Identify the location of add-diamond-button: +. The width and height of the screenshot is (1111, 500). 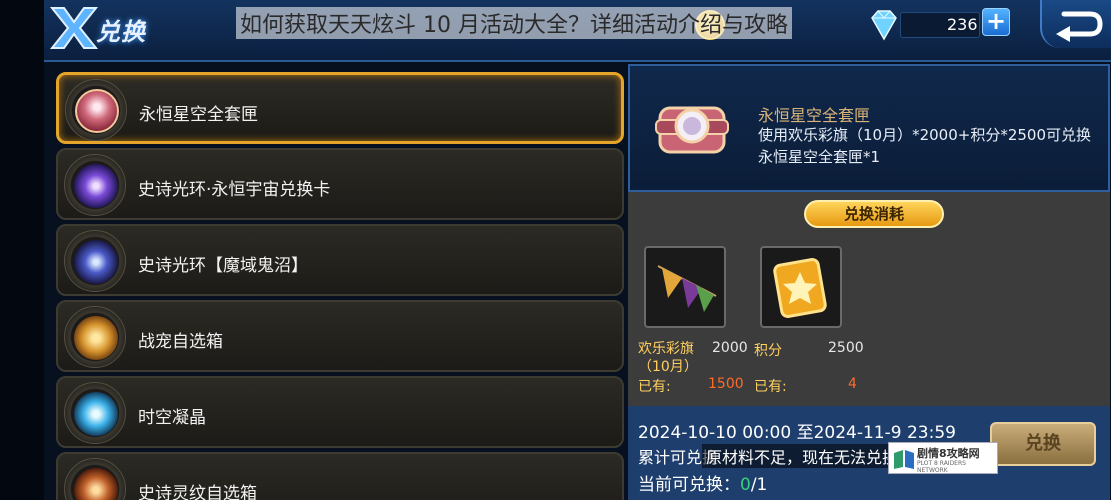
(996, 22).